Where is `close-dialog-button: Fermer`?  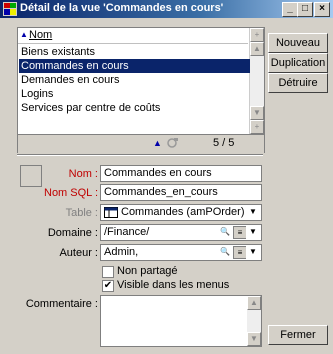 close-dialog-button: Fermer is located at coordinates (298, 335).